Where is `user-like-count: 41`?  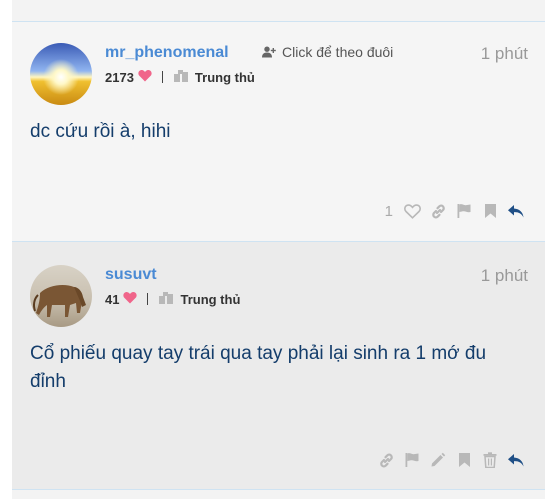
user-like-count: 41 is located at coordinates (112, 299).